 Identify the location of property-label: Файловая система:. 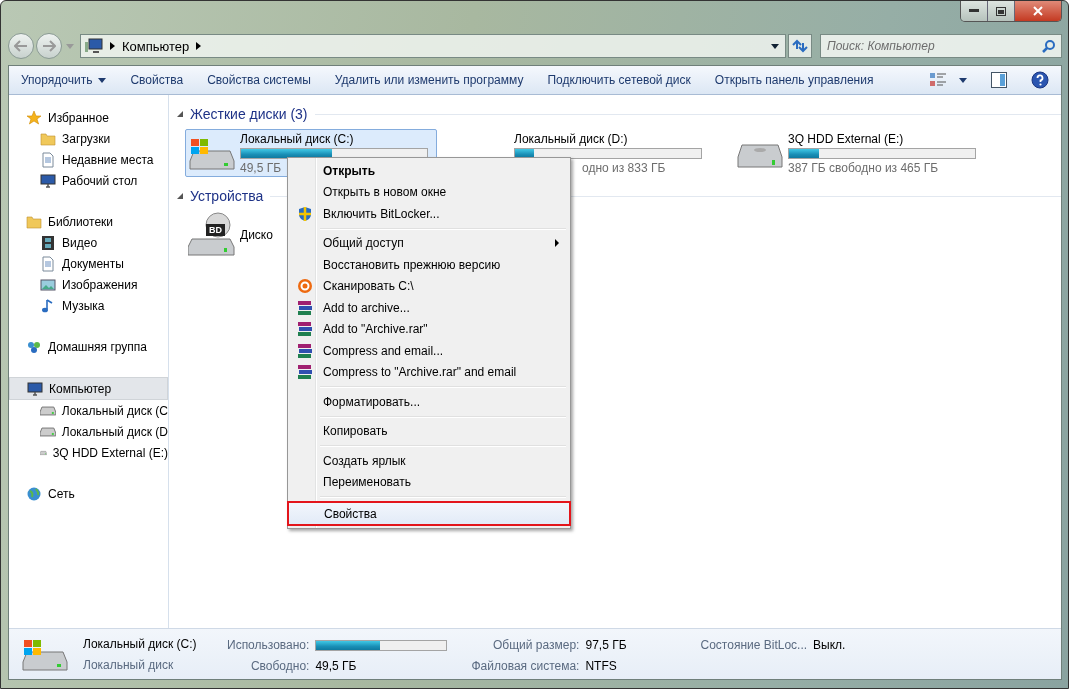
(525, 666).